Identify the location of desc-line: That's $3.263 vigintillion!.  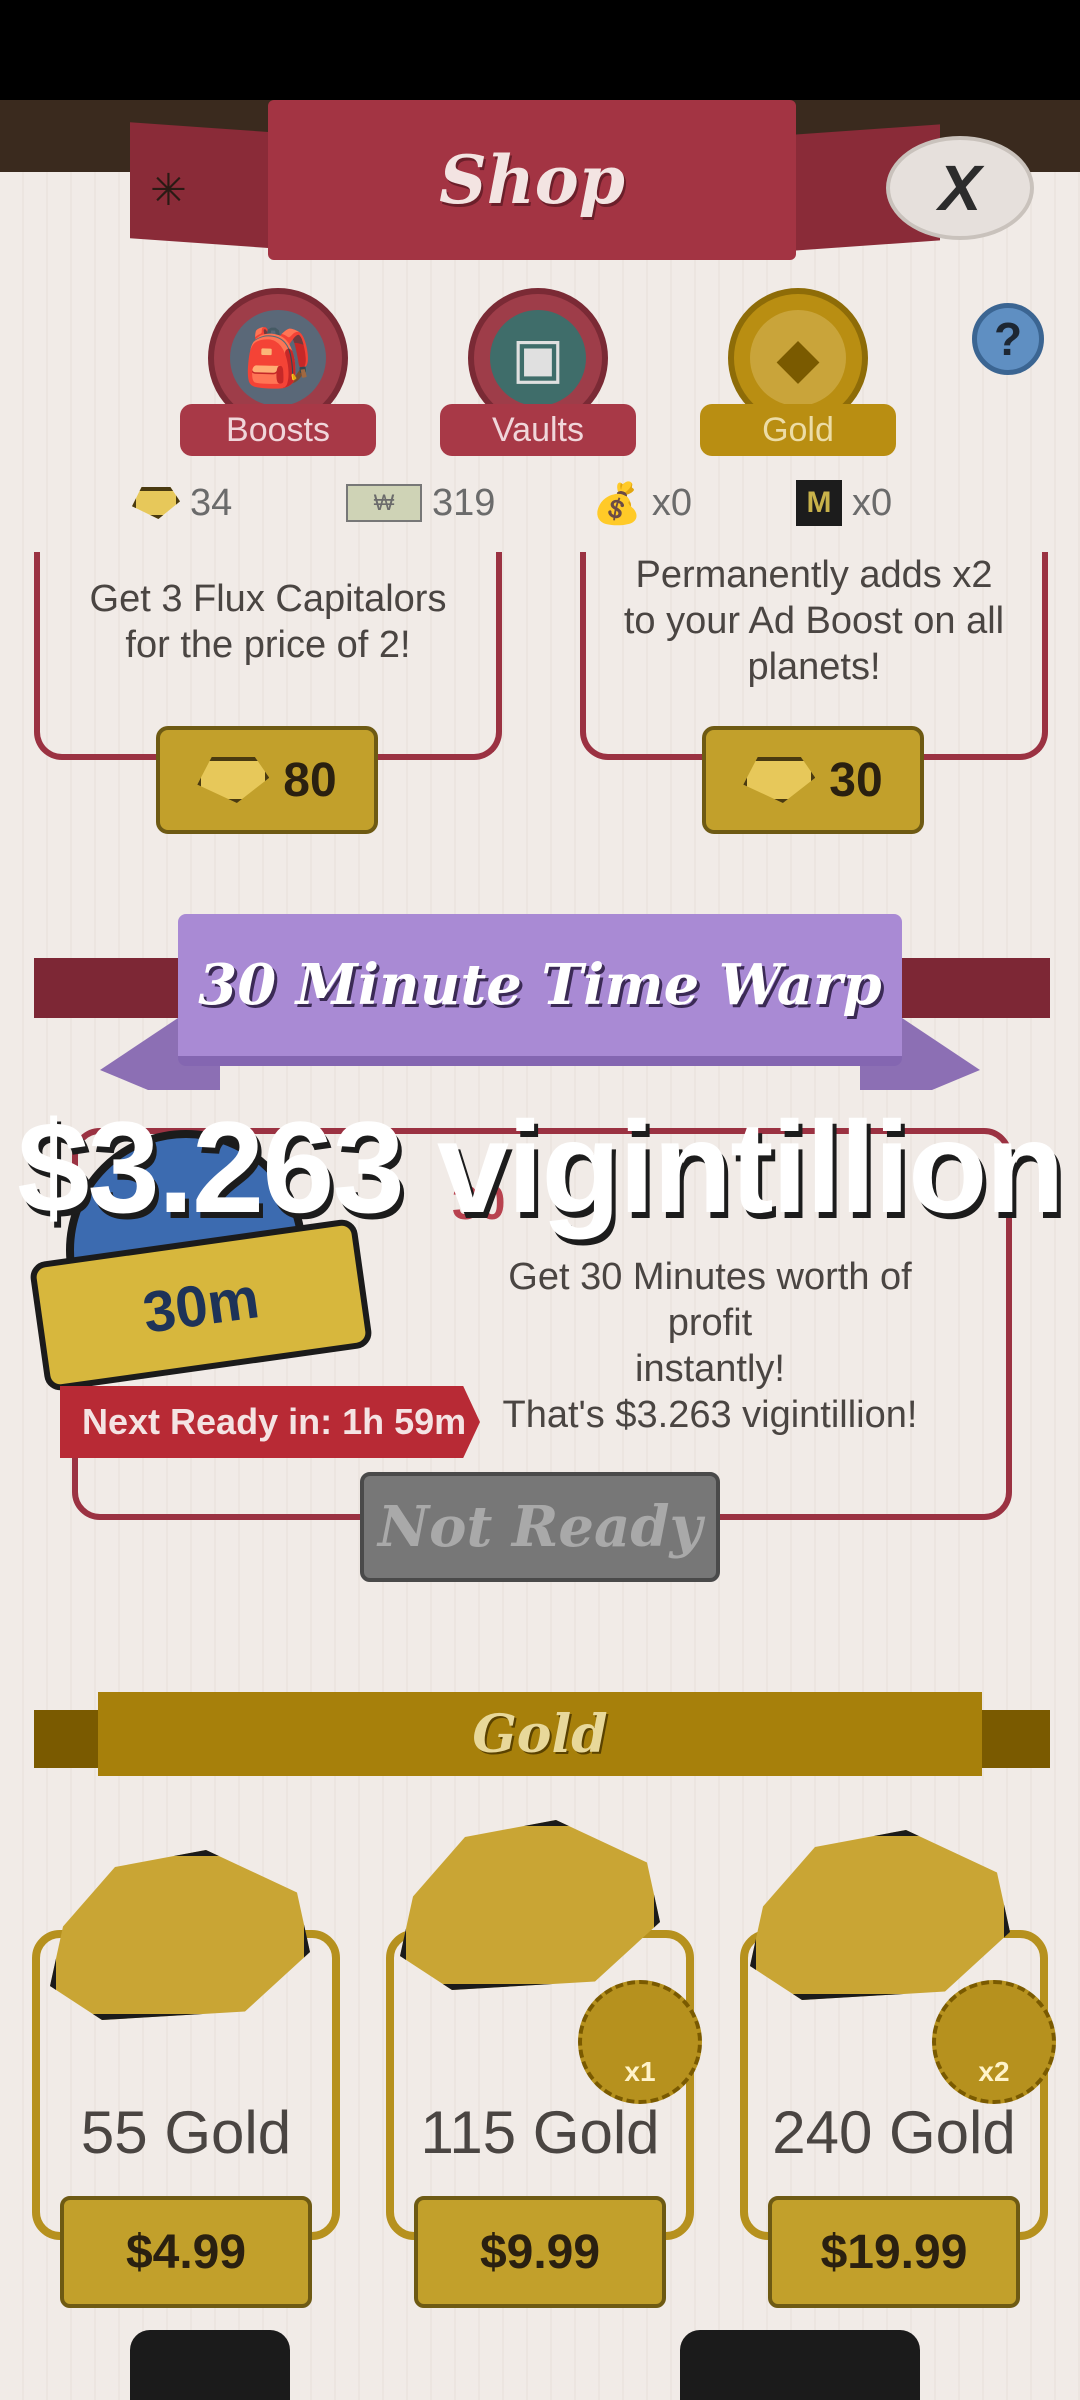
(710, 1415).